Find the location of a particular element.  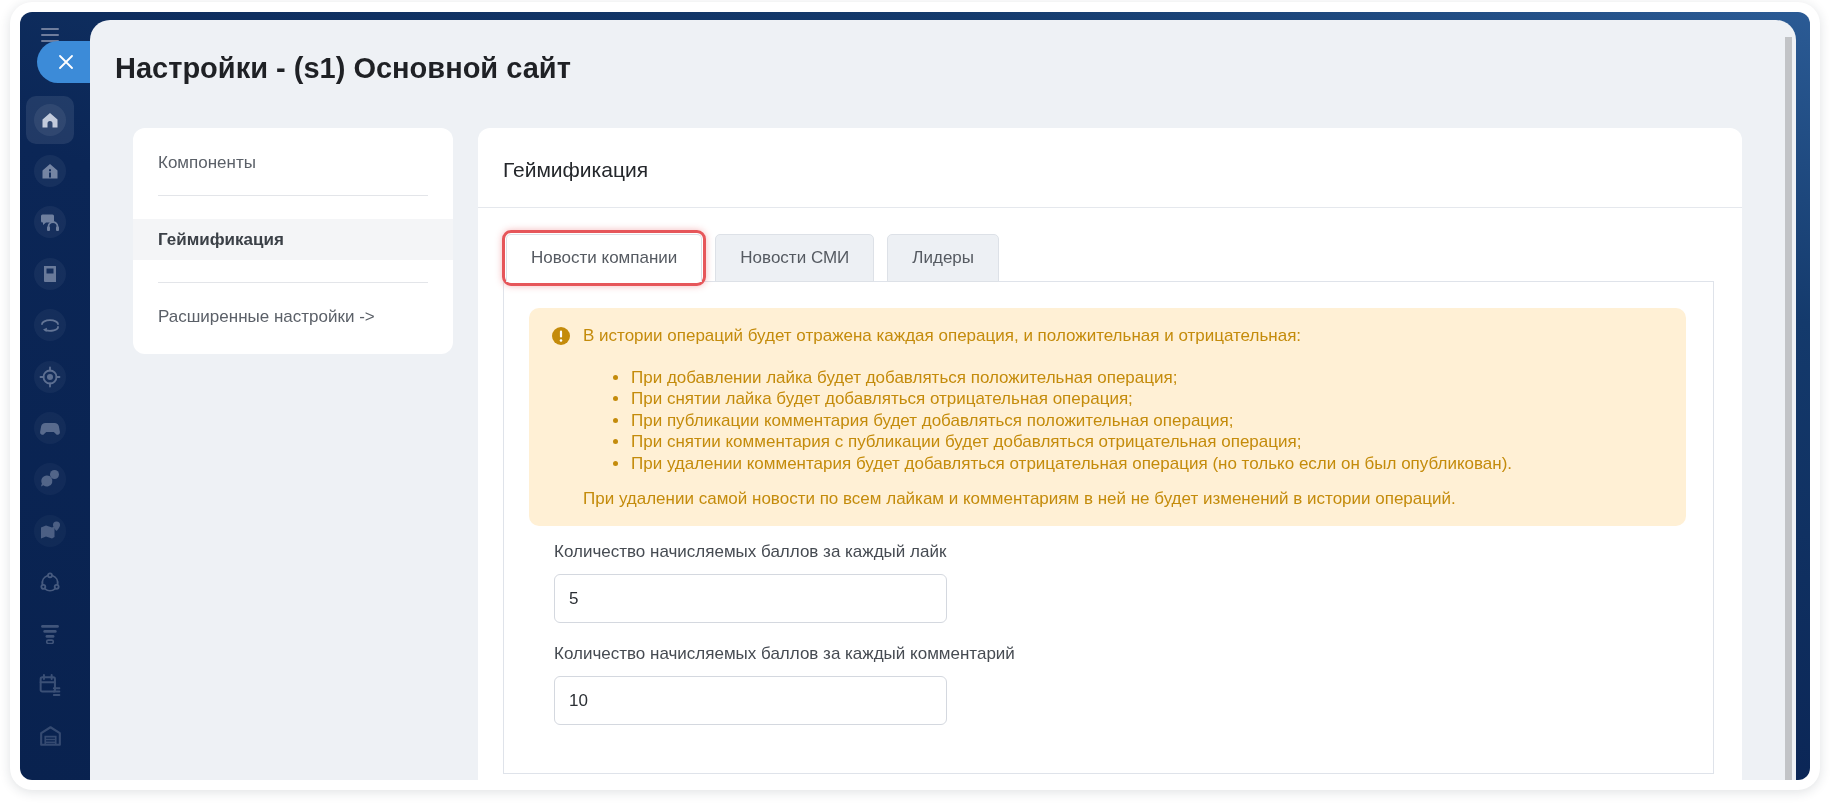

garage-icon is located at coordinates (50, 736).